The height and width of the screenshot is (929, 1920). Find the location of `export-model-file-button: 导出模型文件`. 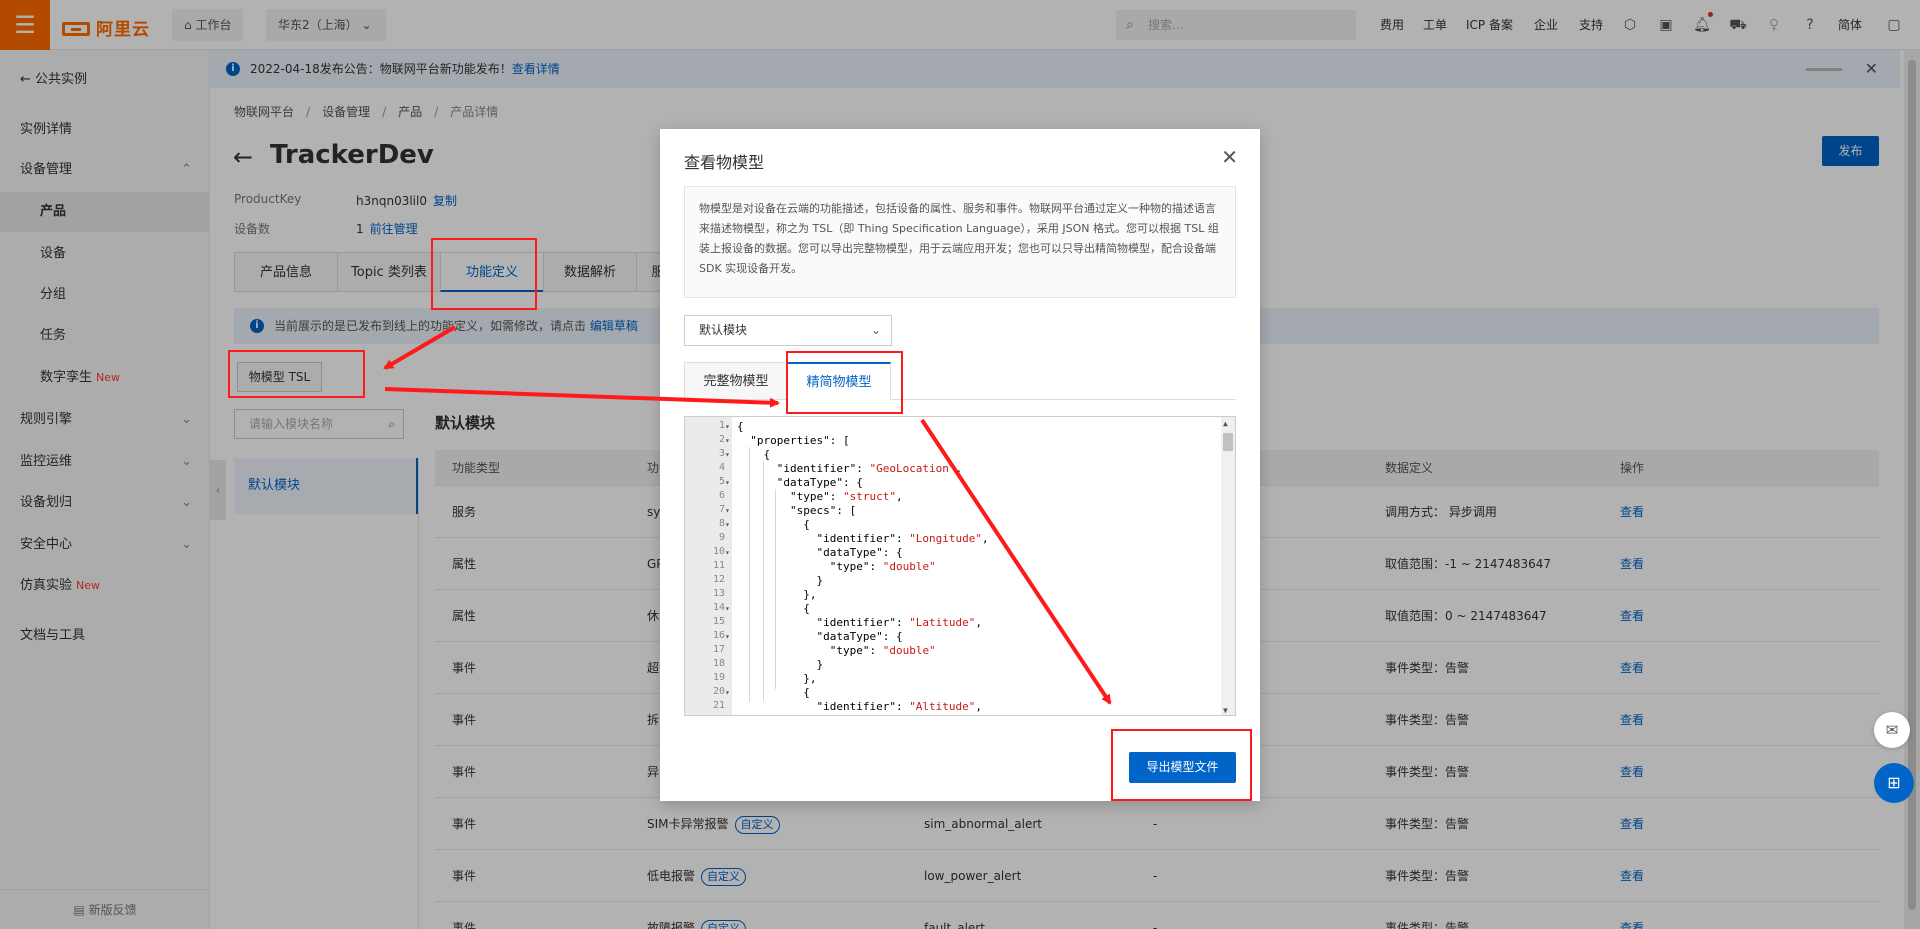

export-model-file-button: 导出模型文件 is located at coordinates (1182, 767).